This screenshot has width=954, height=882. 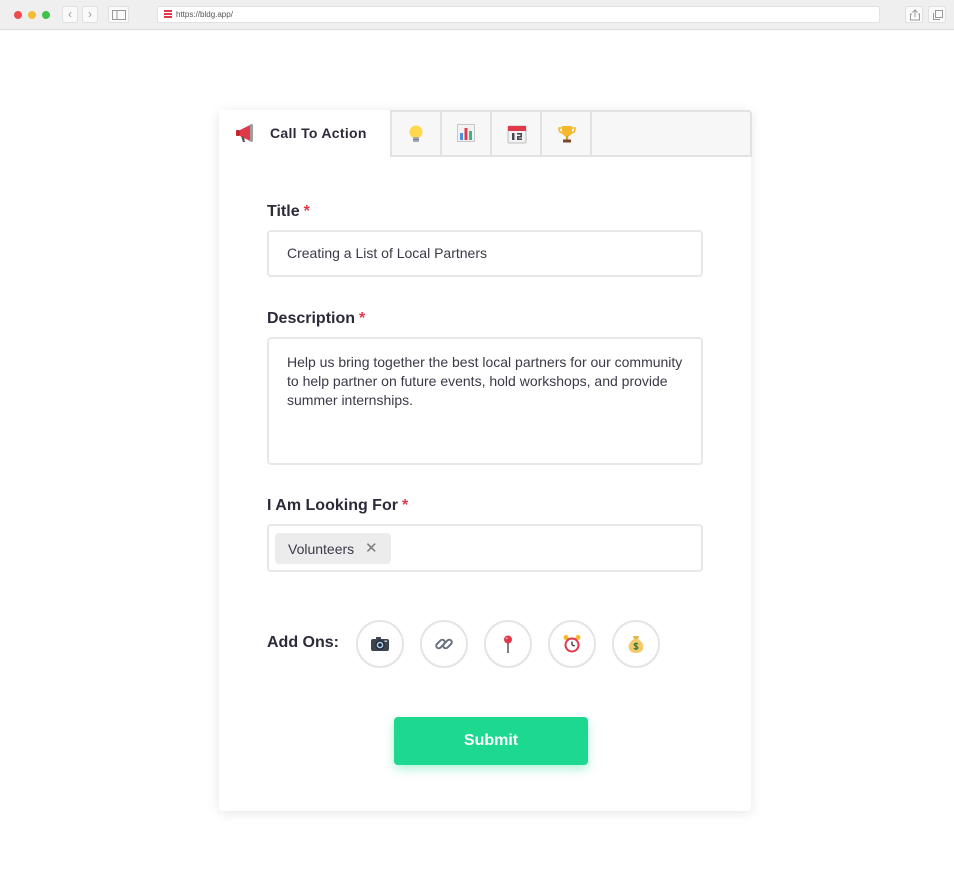 What do you see at coordinates (321, 549) in the screenshot?
I see `tag-chip-label: Volunteers` at bounding box center [321, 549].